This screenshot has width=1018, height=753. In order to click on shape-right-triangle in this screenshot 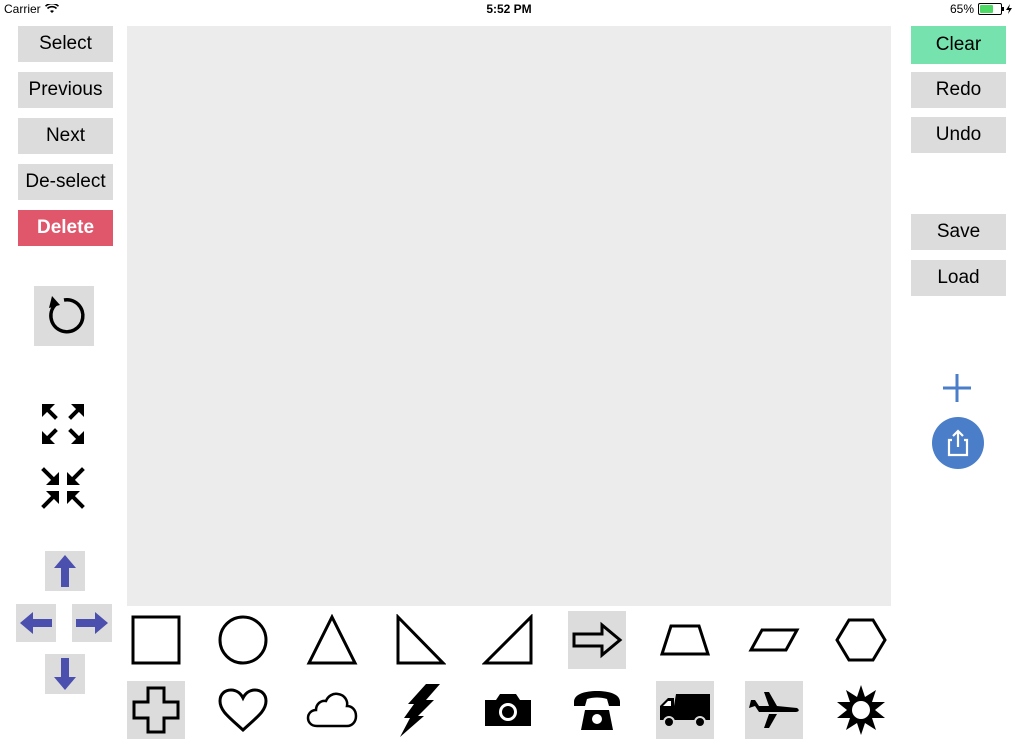, I will do `click(420, 640)`.